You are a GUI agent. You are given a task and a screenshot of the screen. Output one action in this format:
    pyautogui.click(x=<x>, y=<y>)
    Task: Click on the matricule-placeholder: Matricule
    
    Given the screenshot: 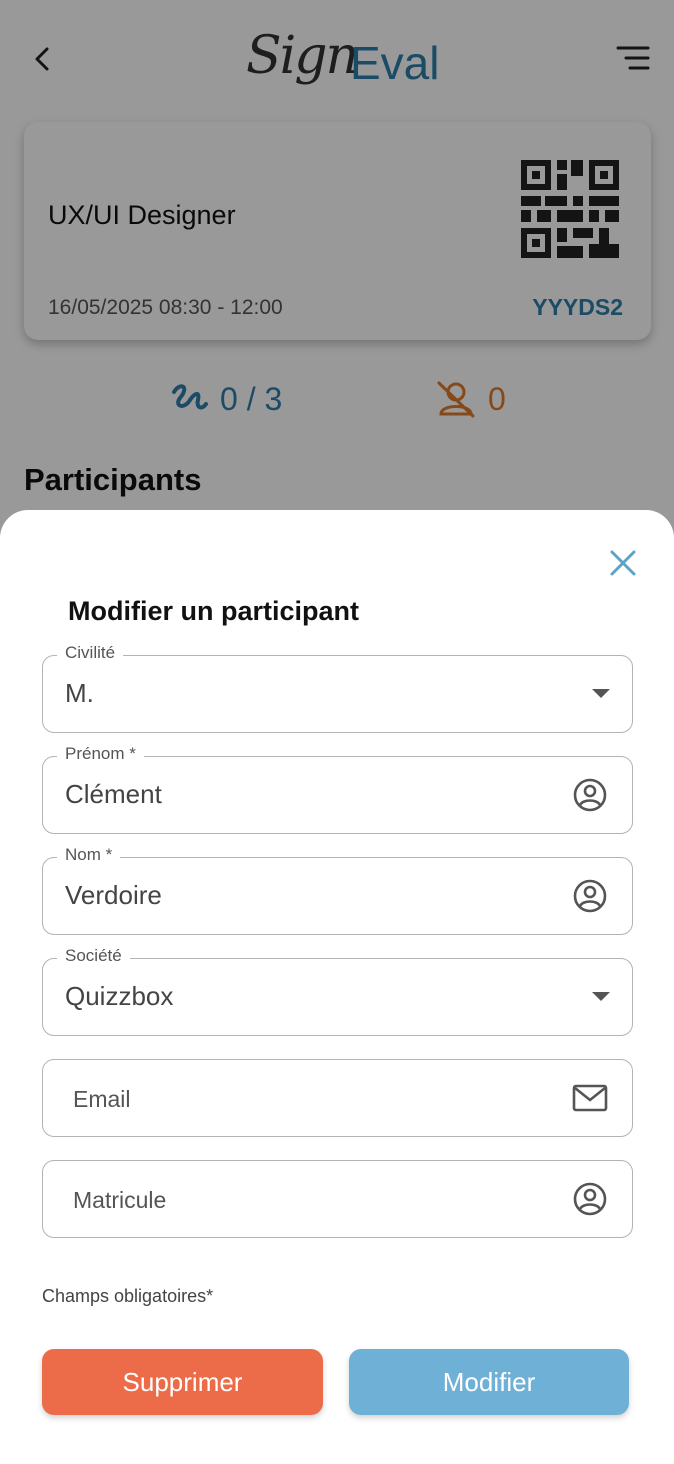 What is the action you would take?
    pyautogui.click(x=120, y=1200)
    